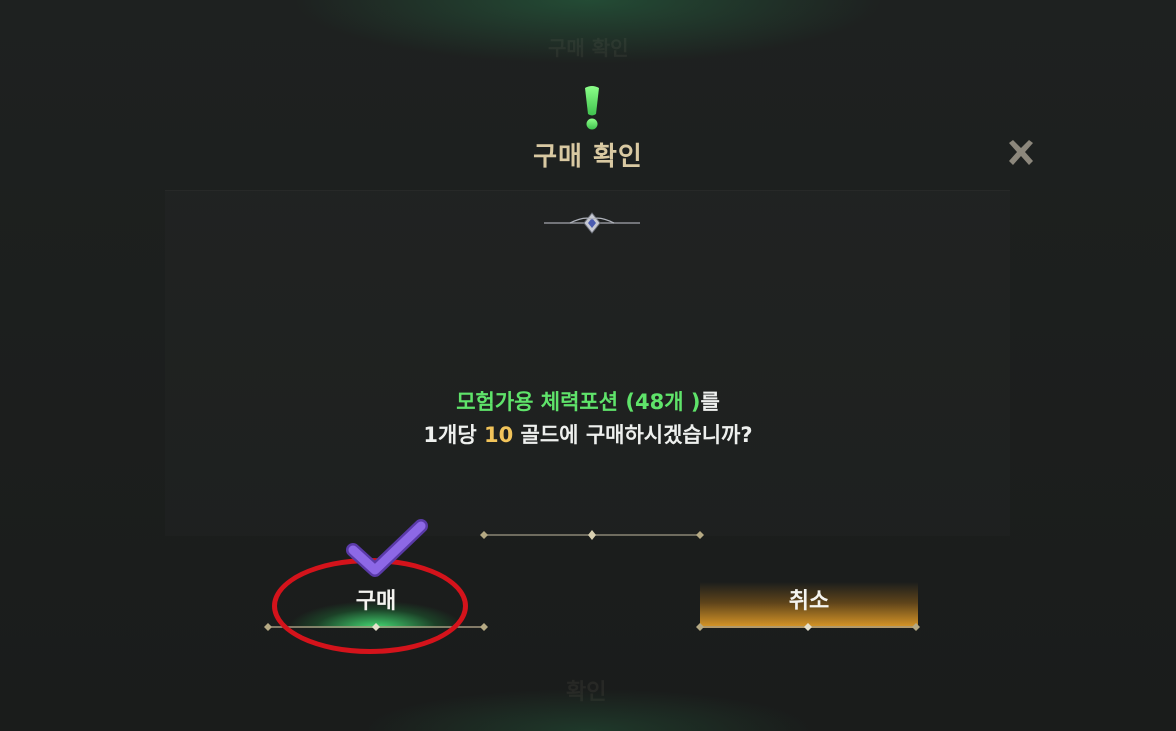  What do you see at coordinates (808, 627) in the screenshot?
I see `cancel-button-underline` at bounding box center [808, 627].